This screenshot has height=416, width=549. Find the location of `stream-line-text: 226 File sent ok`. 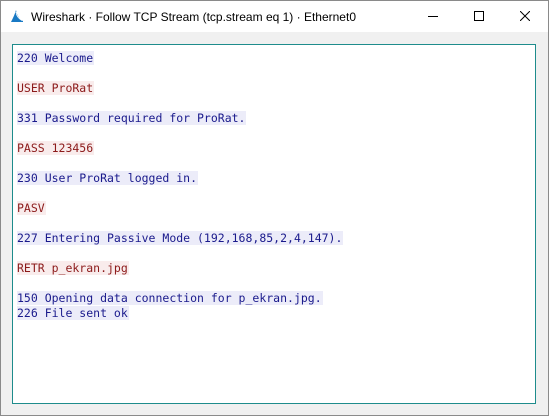

stream-line-text: 226 File sent ok is located at coordinates (73, 313).